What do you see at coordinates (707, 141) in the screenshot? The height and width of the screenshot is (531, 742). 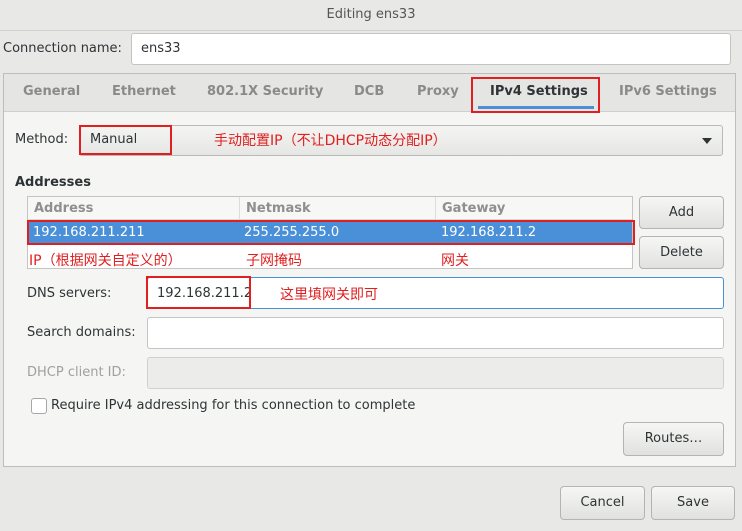 I see `chevron-down-icon` at bounding box center [707, 141].